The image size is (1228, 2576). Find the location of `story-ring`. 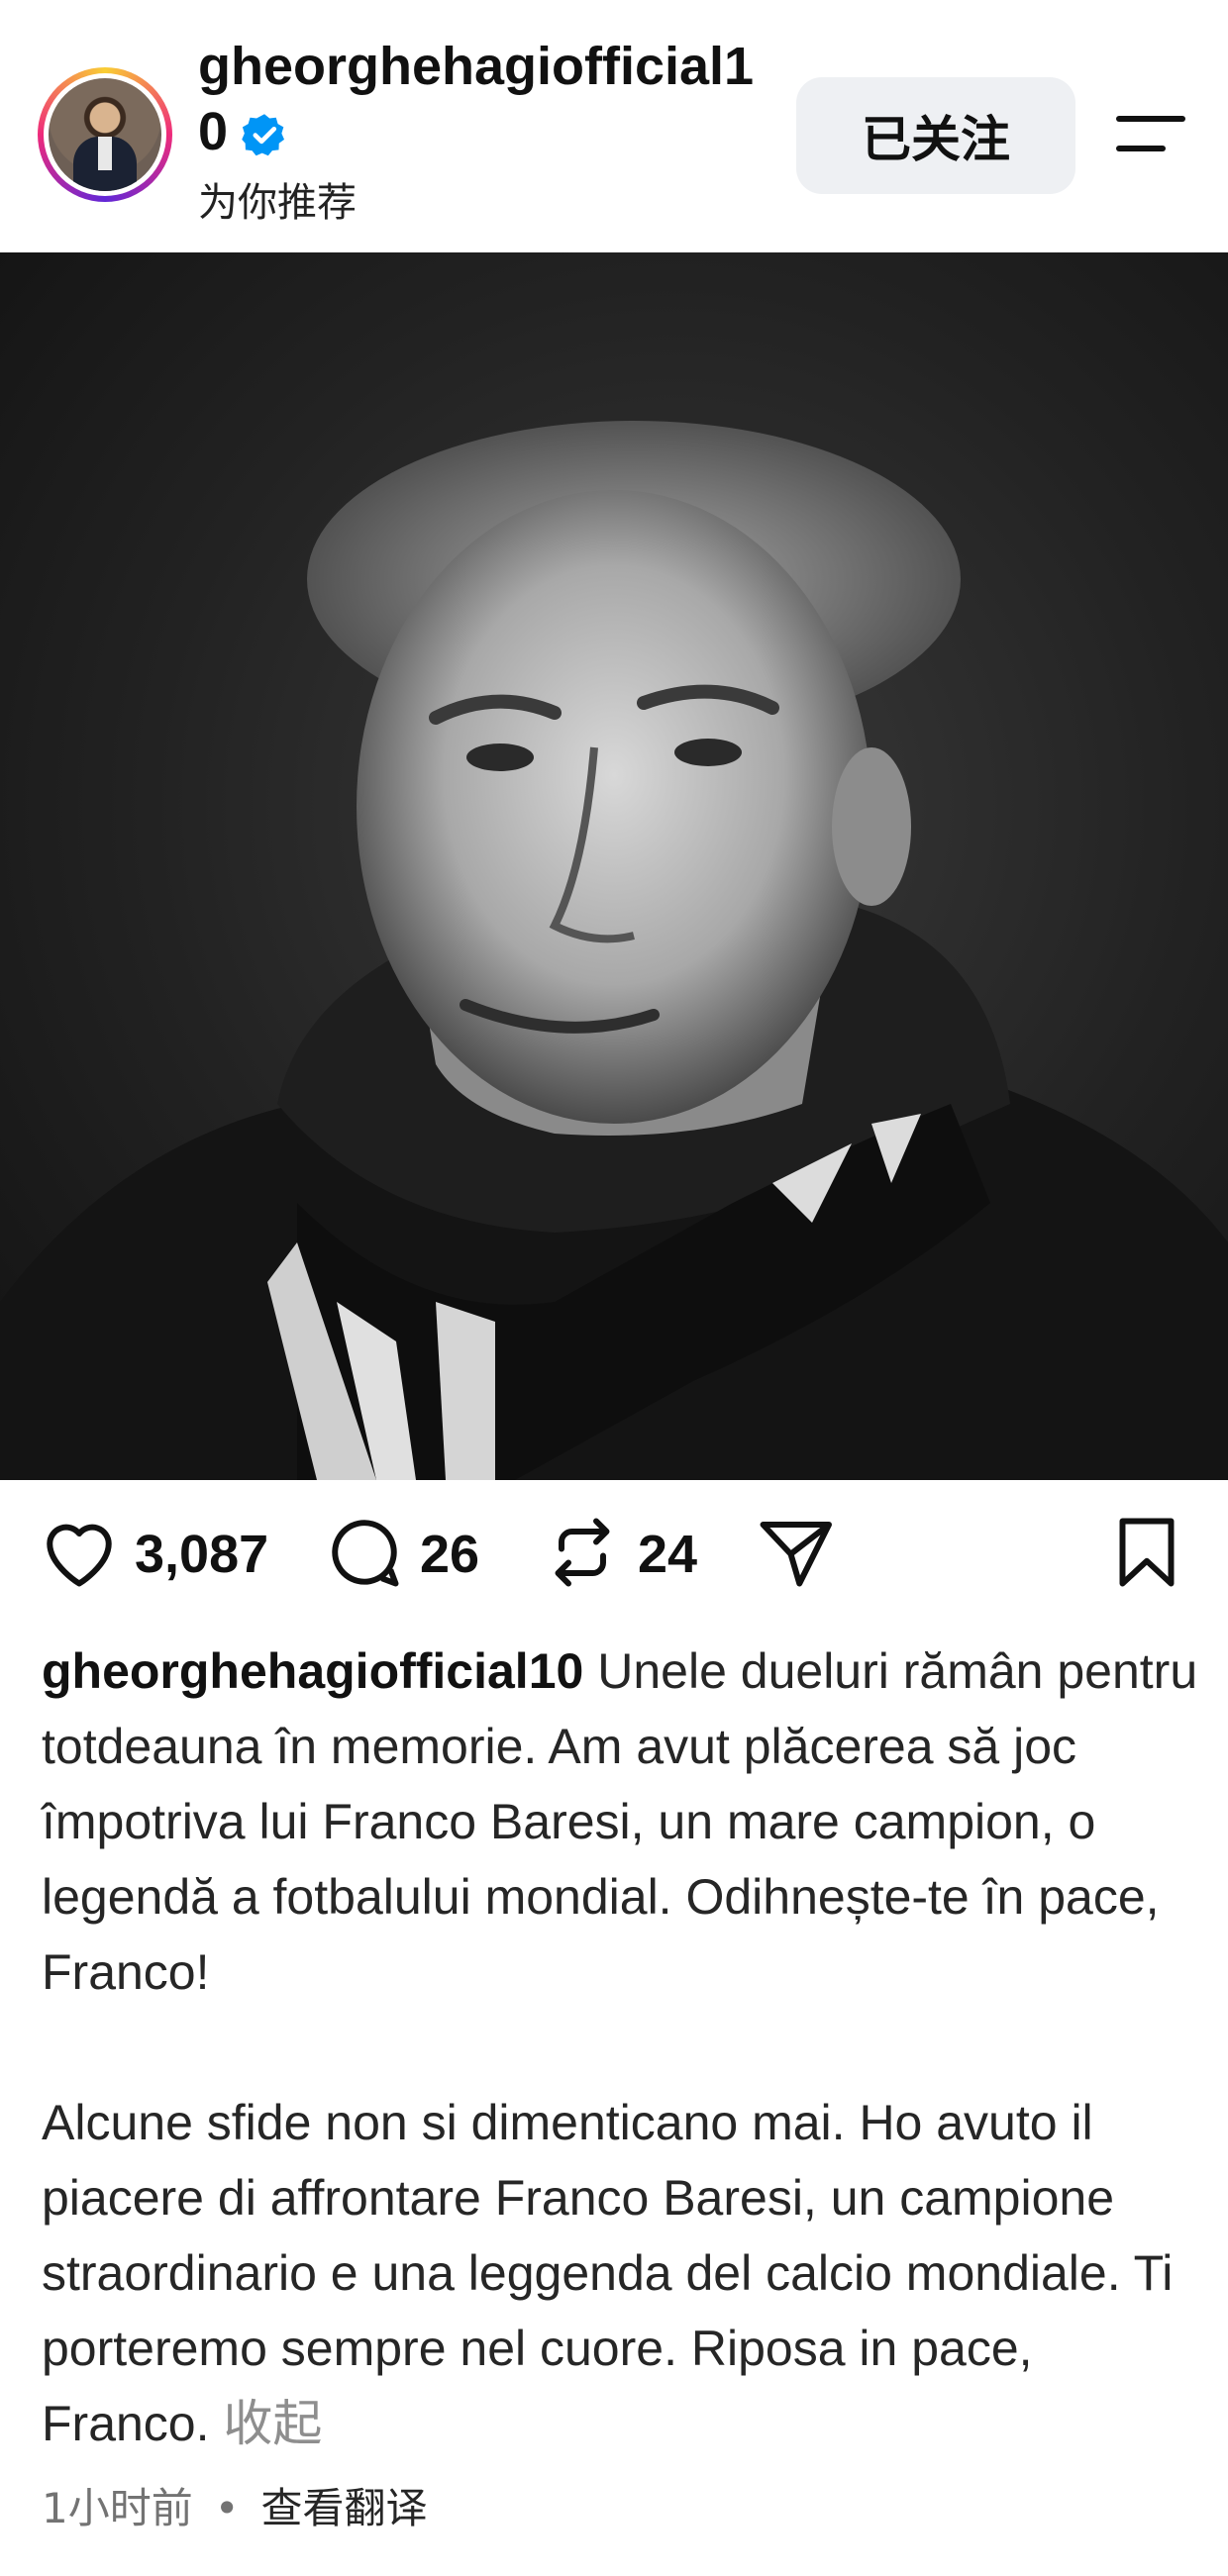

story-ring is located at coordinates (105, 135).